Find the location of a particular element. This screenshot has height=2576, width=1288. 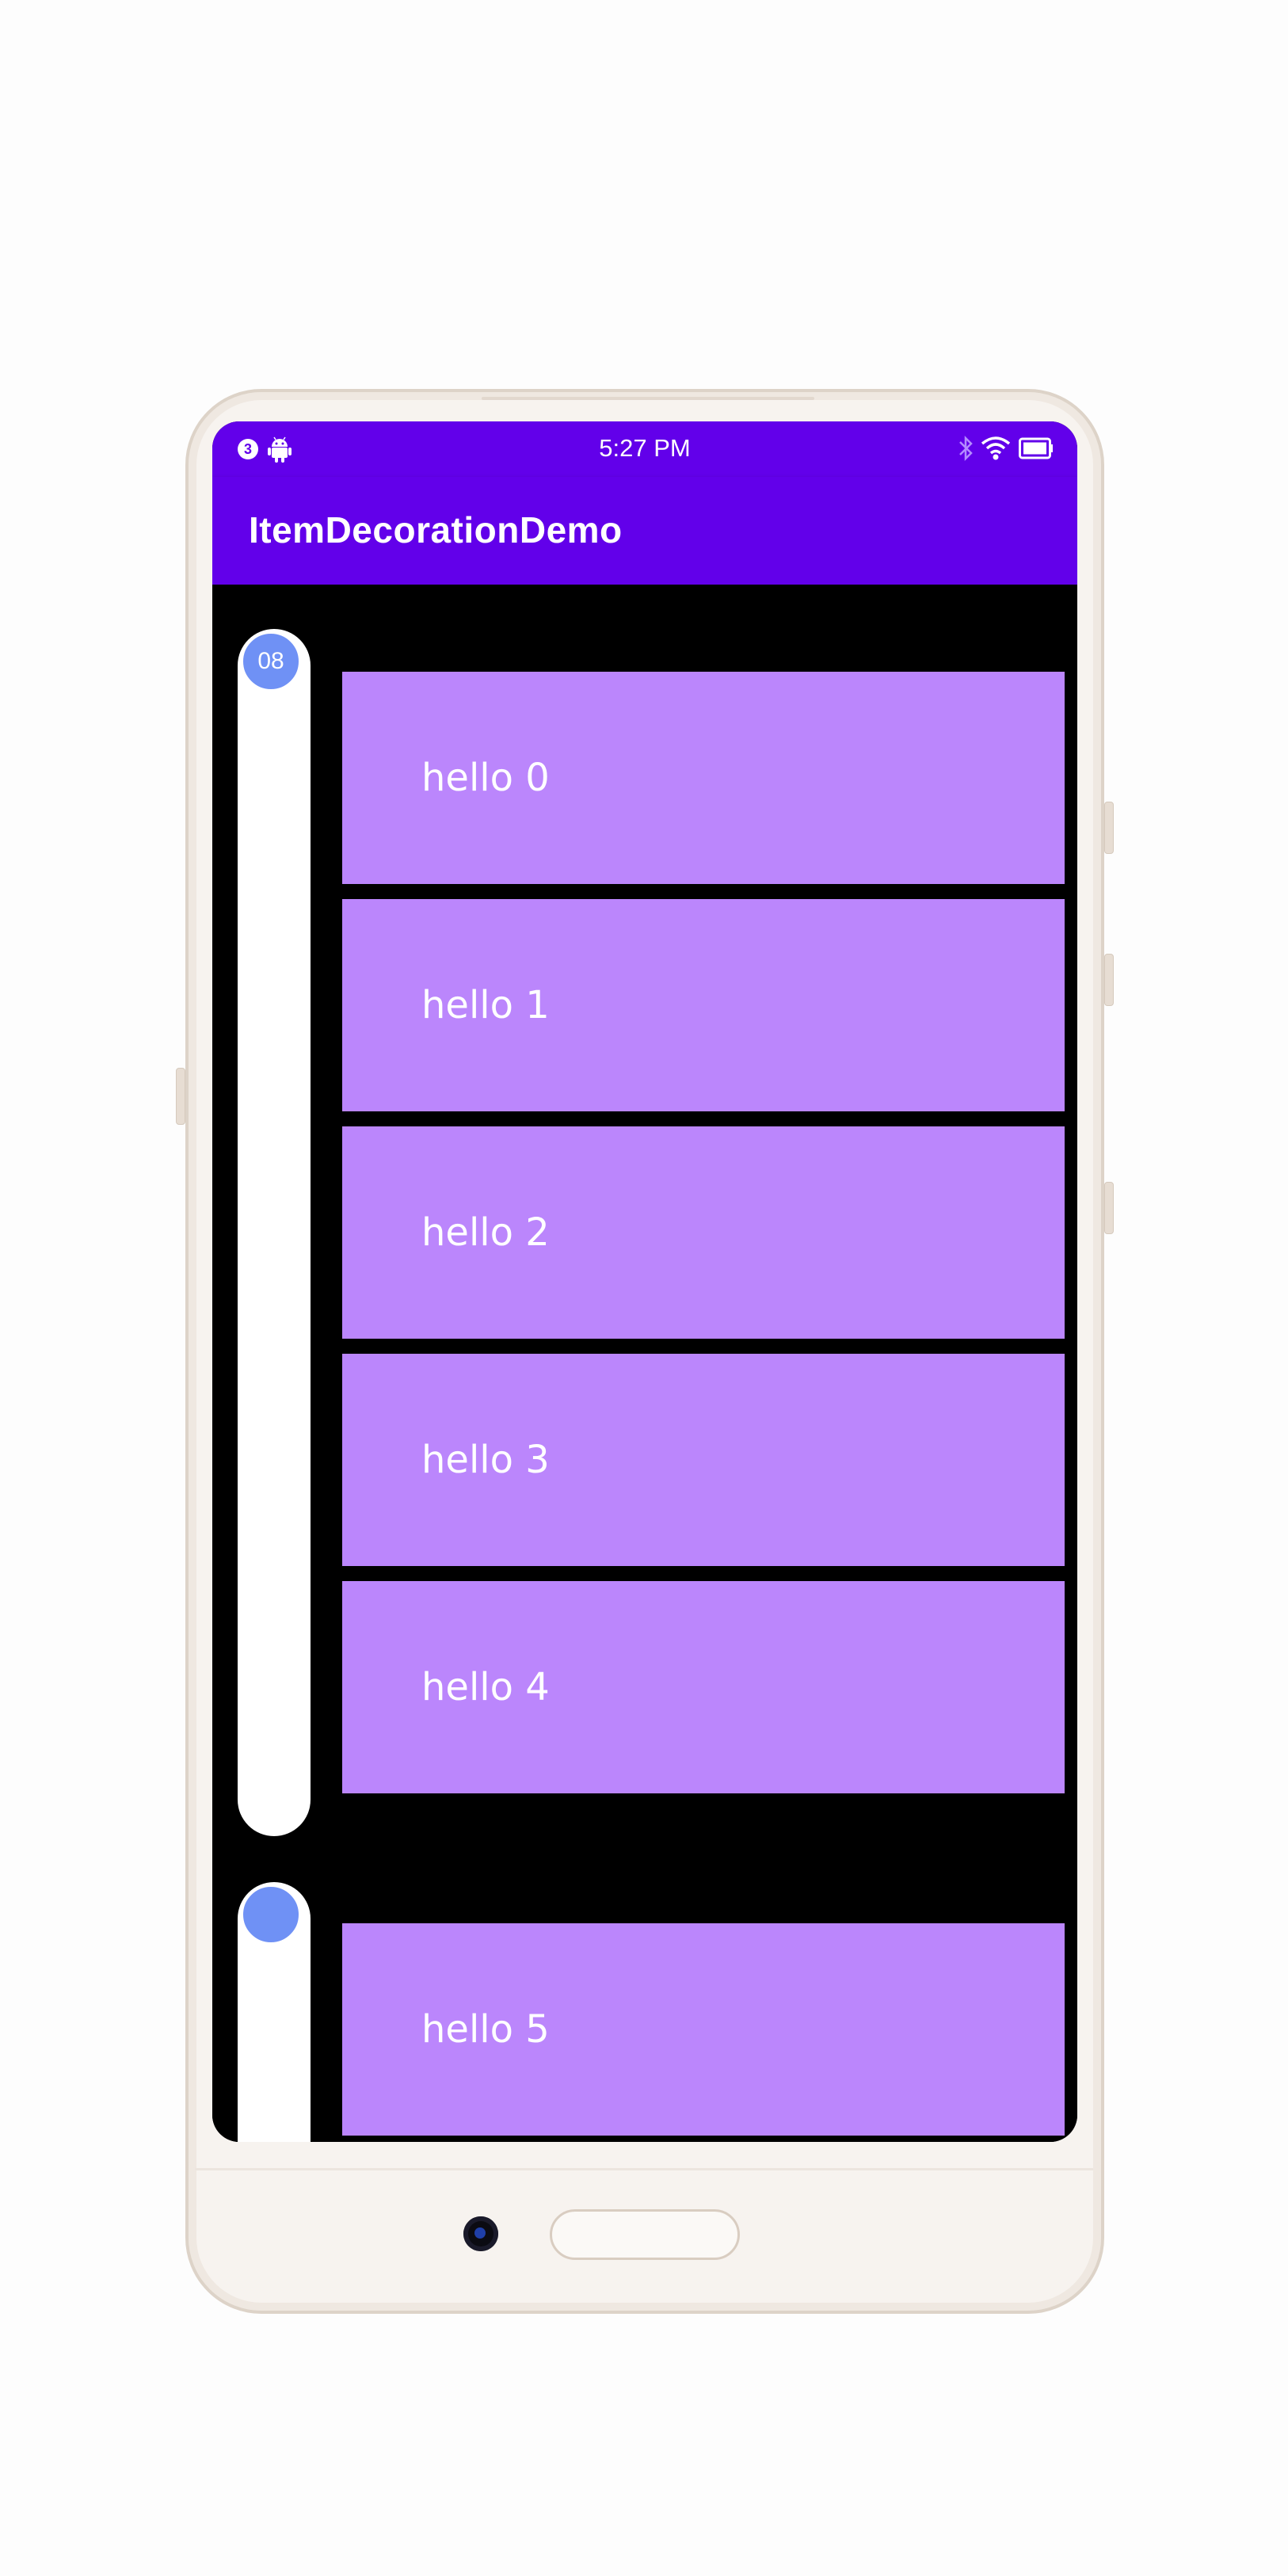

status-bar: 3 5:27 PM is located at coordinates (644, 449).